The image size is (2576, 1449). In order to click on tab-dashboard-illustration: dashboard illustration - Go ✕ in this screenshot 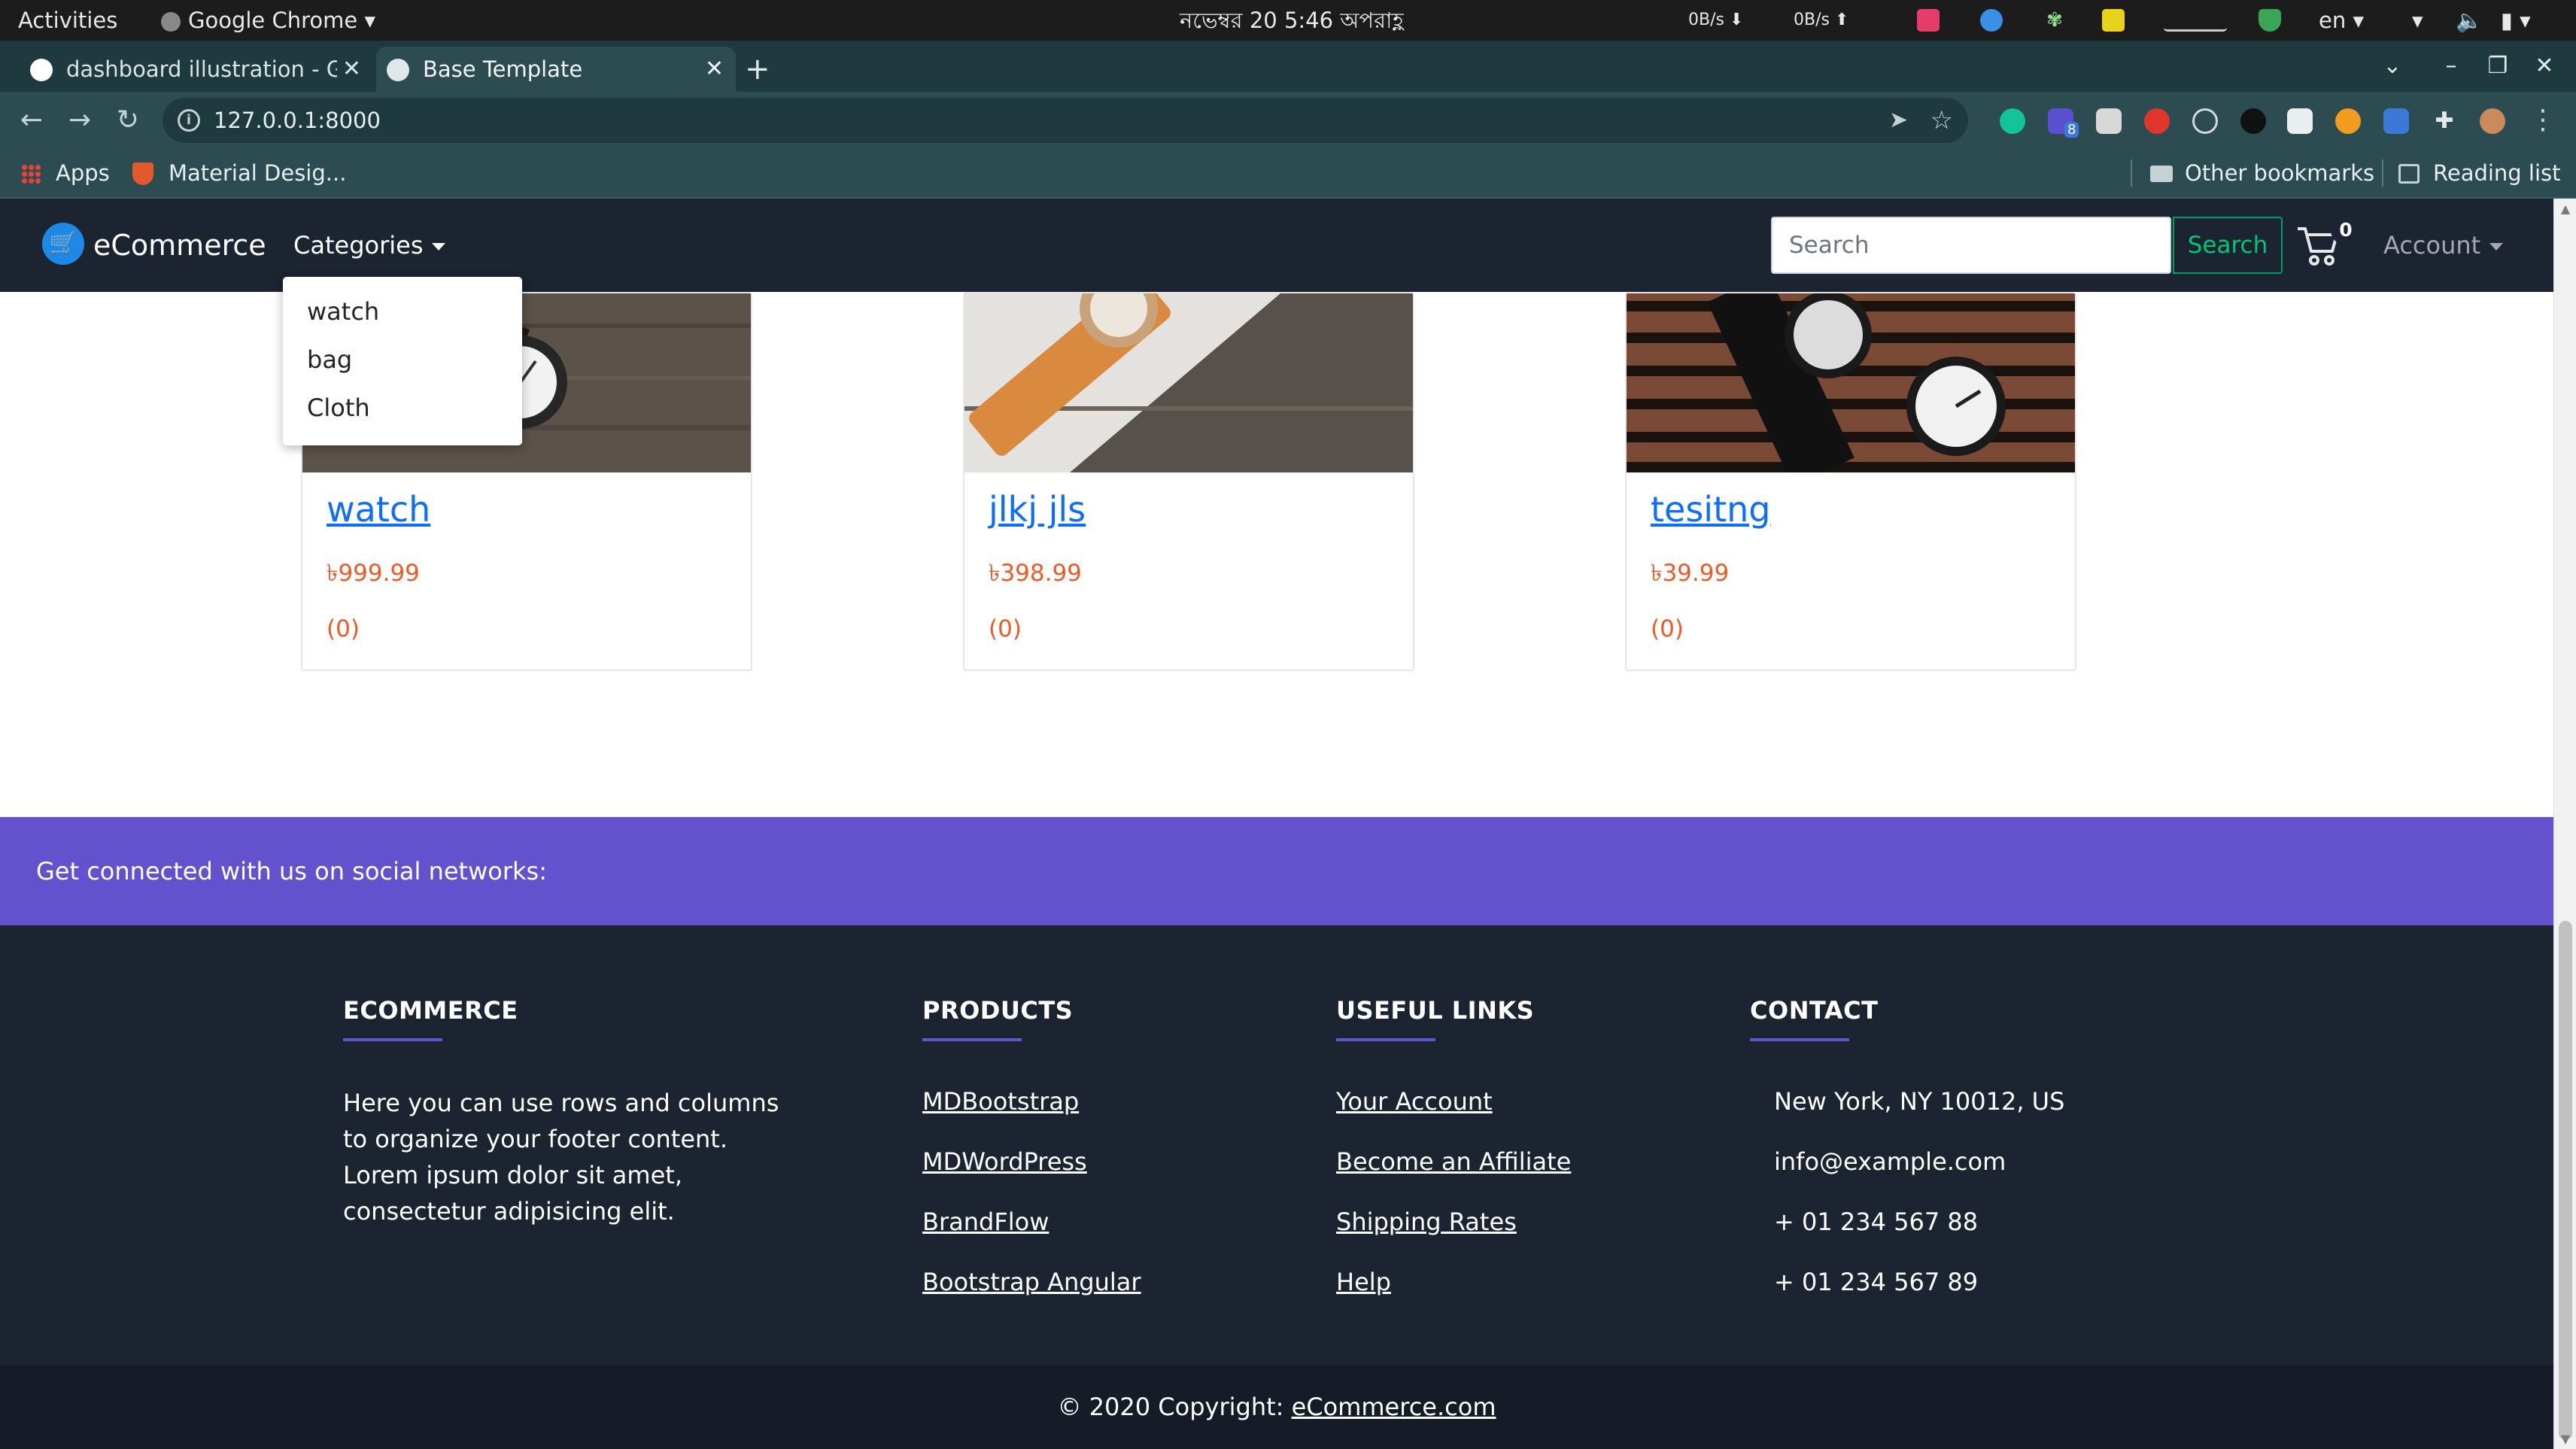, I will do `click(197, 69)`.